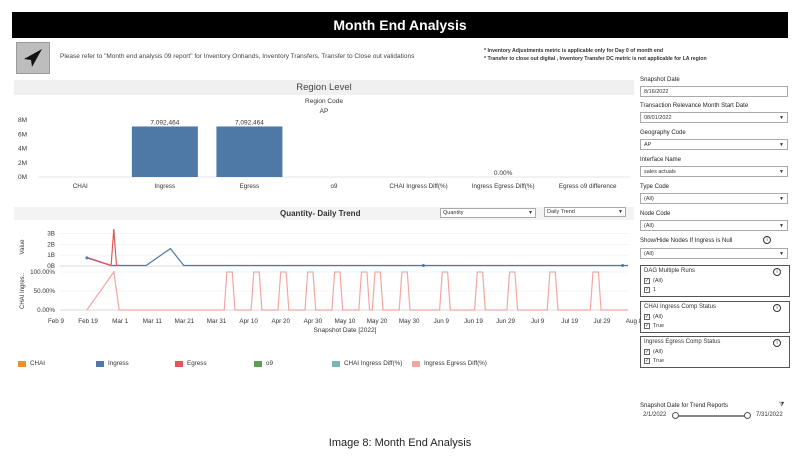 The height and width of the screenshot is (460, 800). Describe the element at coordinates (38, 363) in the screenshot. I see `legend-label: CHAI` at that location.